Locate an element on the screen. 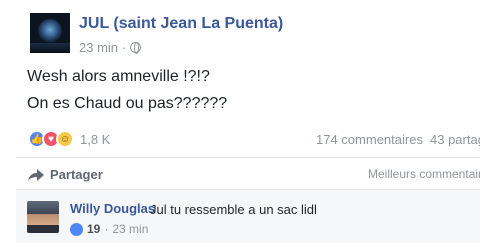  post-meta: 23 min · is located at coordinates (110, 47).